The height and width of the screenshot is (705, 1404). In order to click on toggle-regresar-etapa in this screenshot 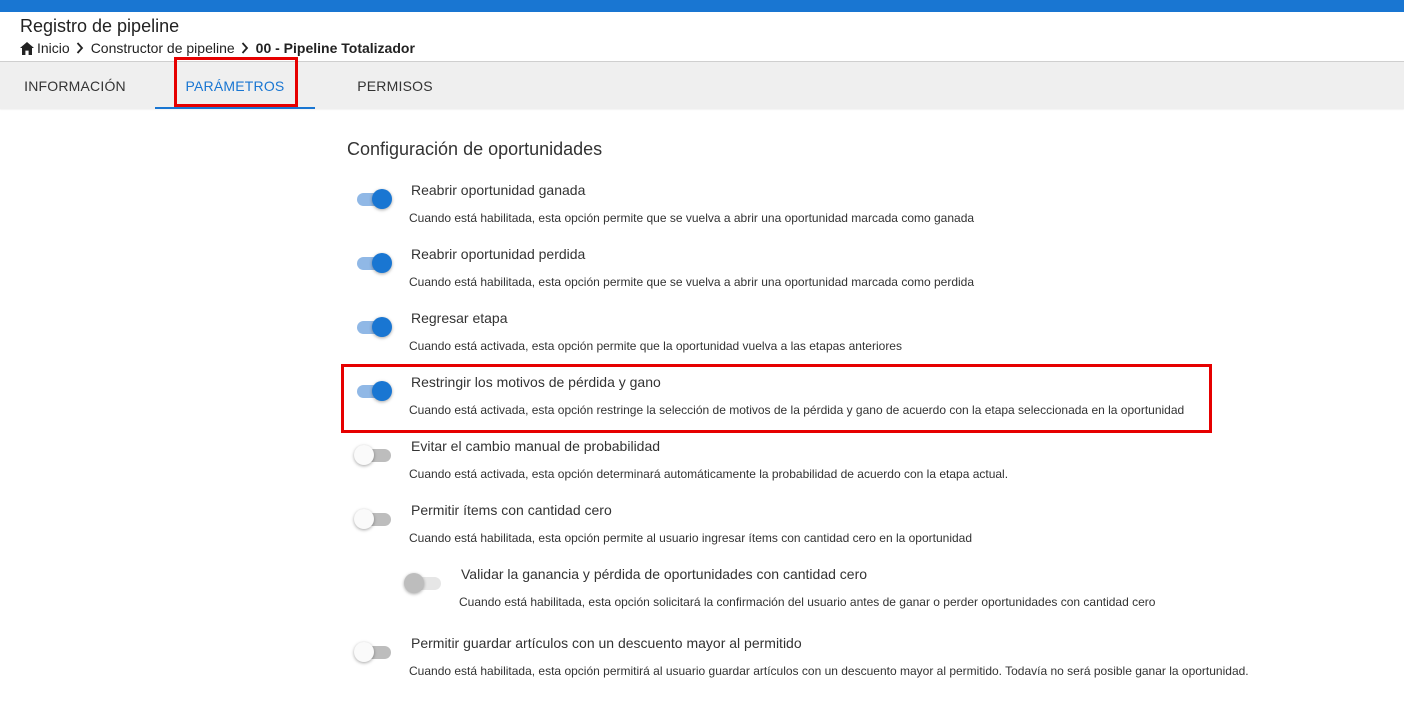, I will do `click(374, 327)`.